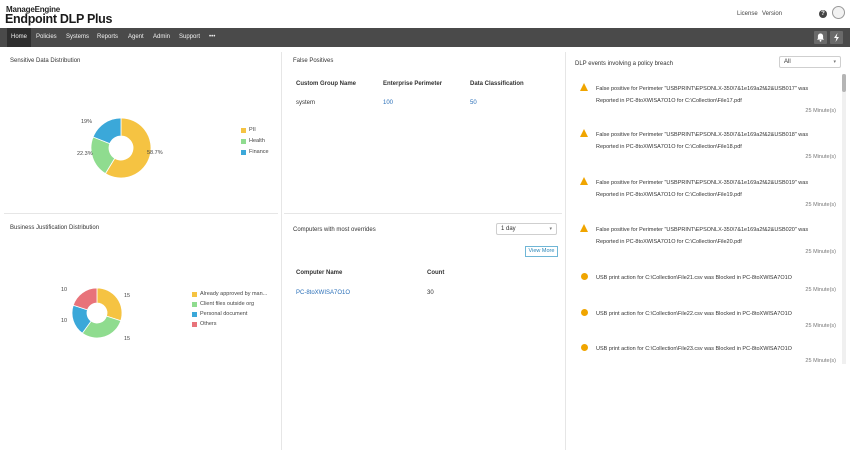  Describe the element at coordinates (46, 37) in the screenshot. I see `nav-policies: Policies` at that location.